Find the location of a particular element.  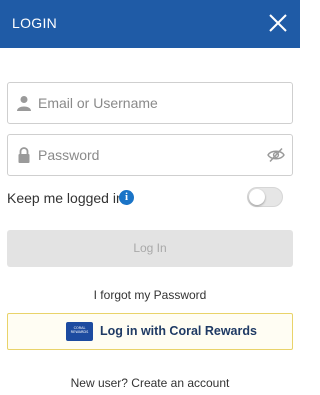

keep-logged-in-label: Keep me logged in is located at coordinates (65, 198).